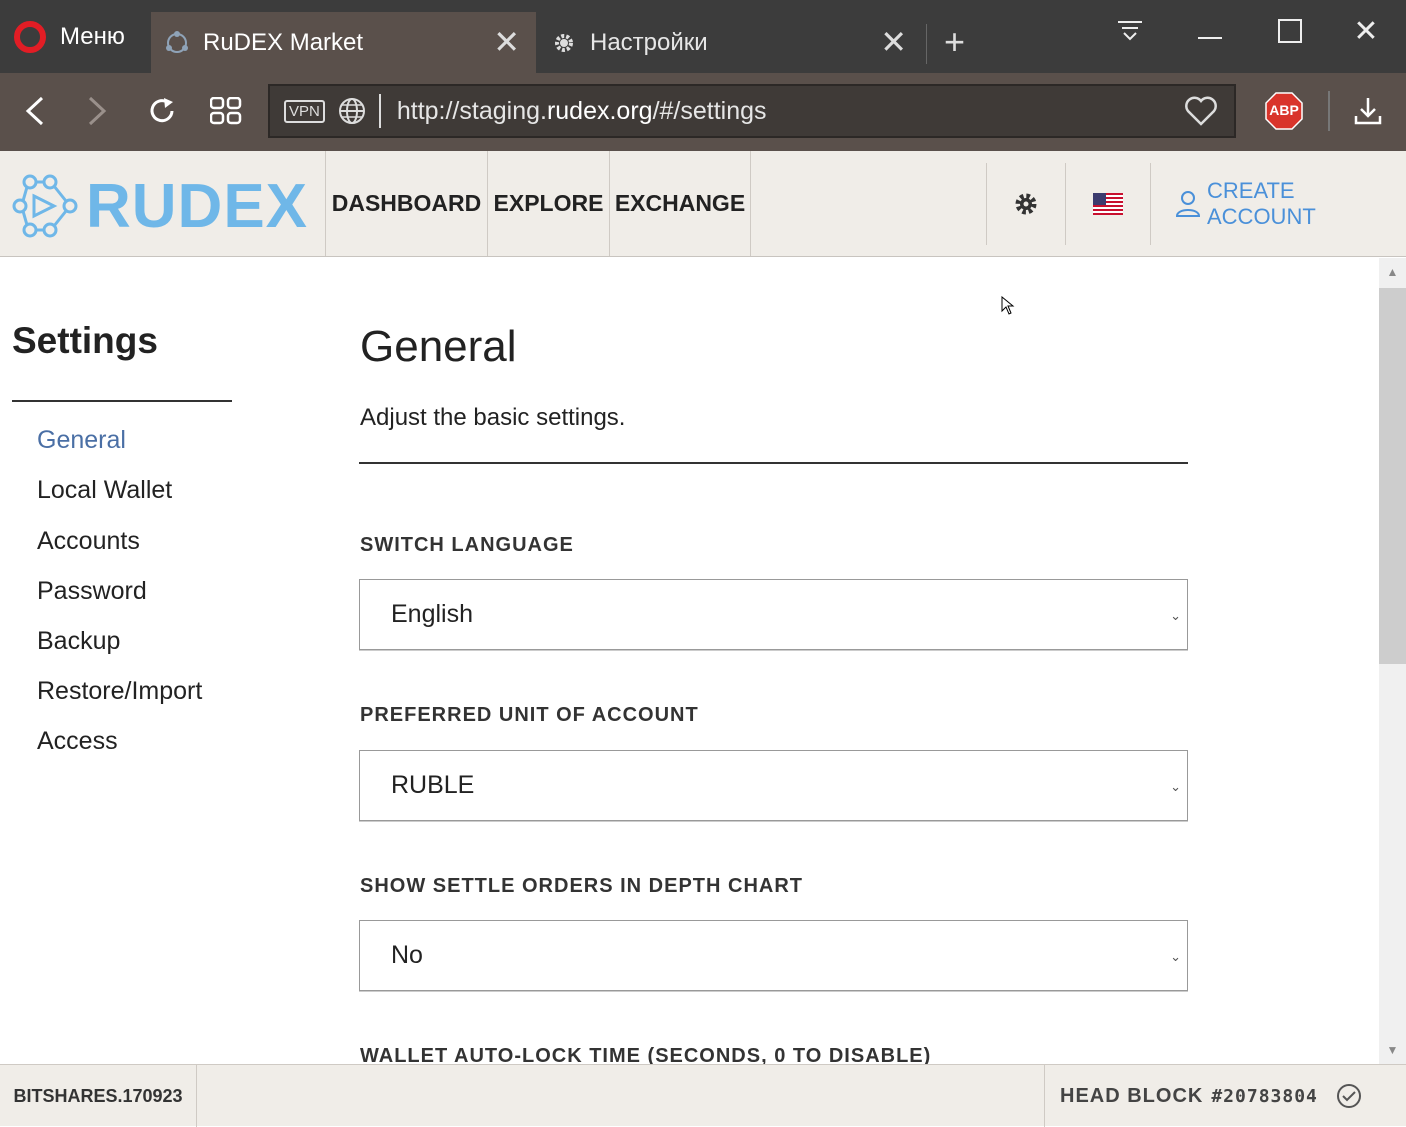 The height and width of the screenshot is (1127, 1406). What do you see at coordinates (92, 36) in the screenshot?
I see `browser-menu-label: Меню` at bounding box center [92, 36].